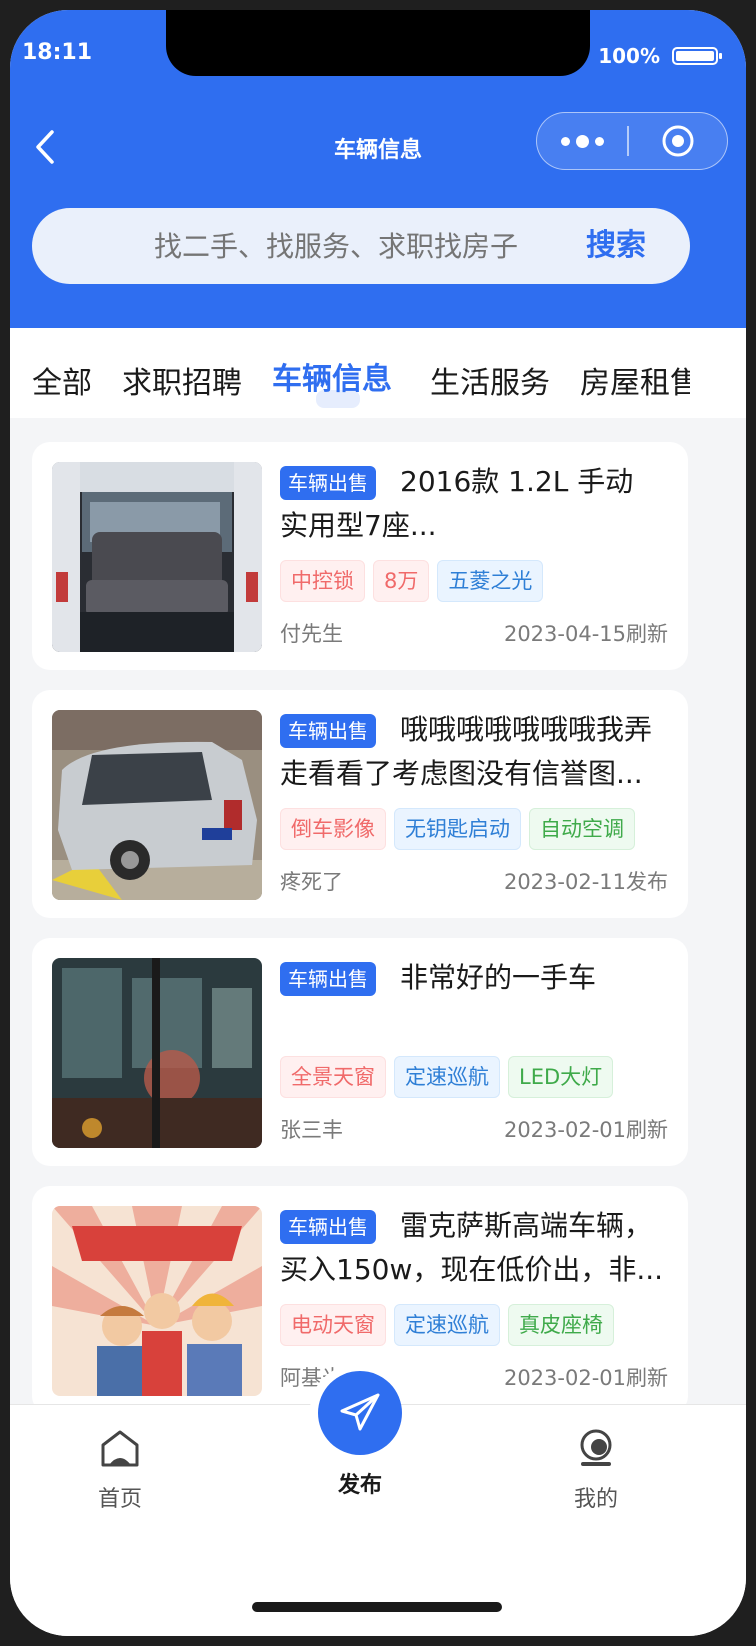 This screenshot has width=756, height=1646. What do you see at coordinates (333, 1325) in the screenshot?
I see `tag: 电动天窗` at bounding box center [333, 1325].